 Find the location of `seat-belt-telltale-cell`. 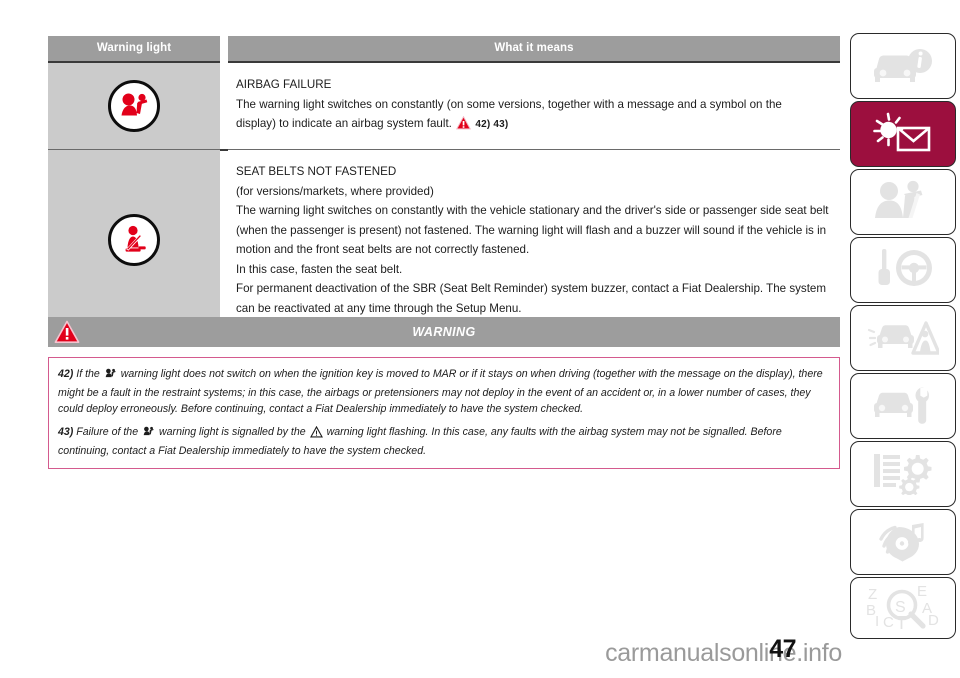

seat-belt-telltale-cell is located at coordinates (134, 240).